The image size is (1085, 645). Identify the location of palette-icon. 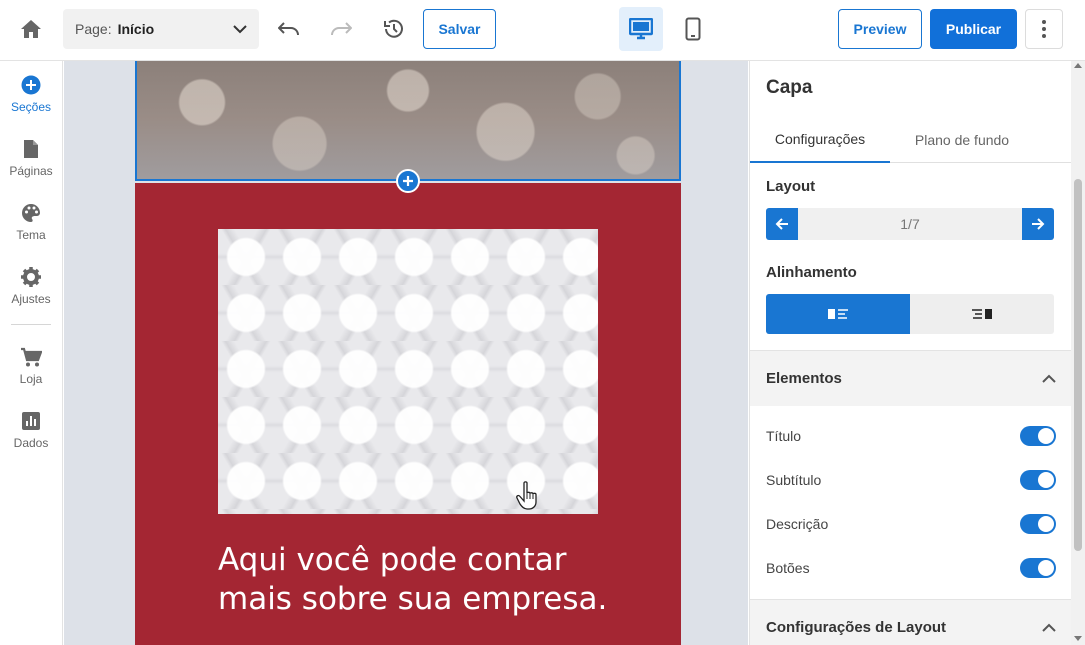
(31, 213).